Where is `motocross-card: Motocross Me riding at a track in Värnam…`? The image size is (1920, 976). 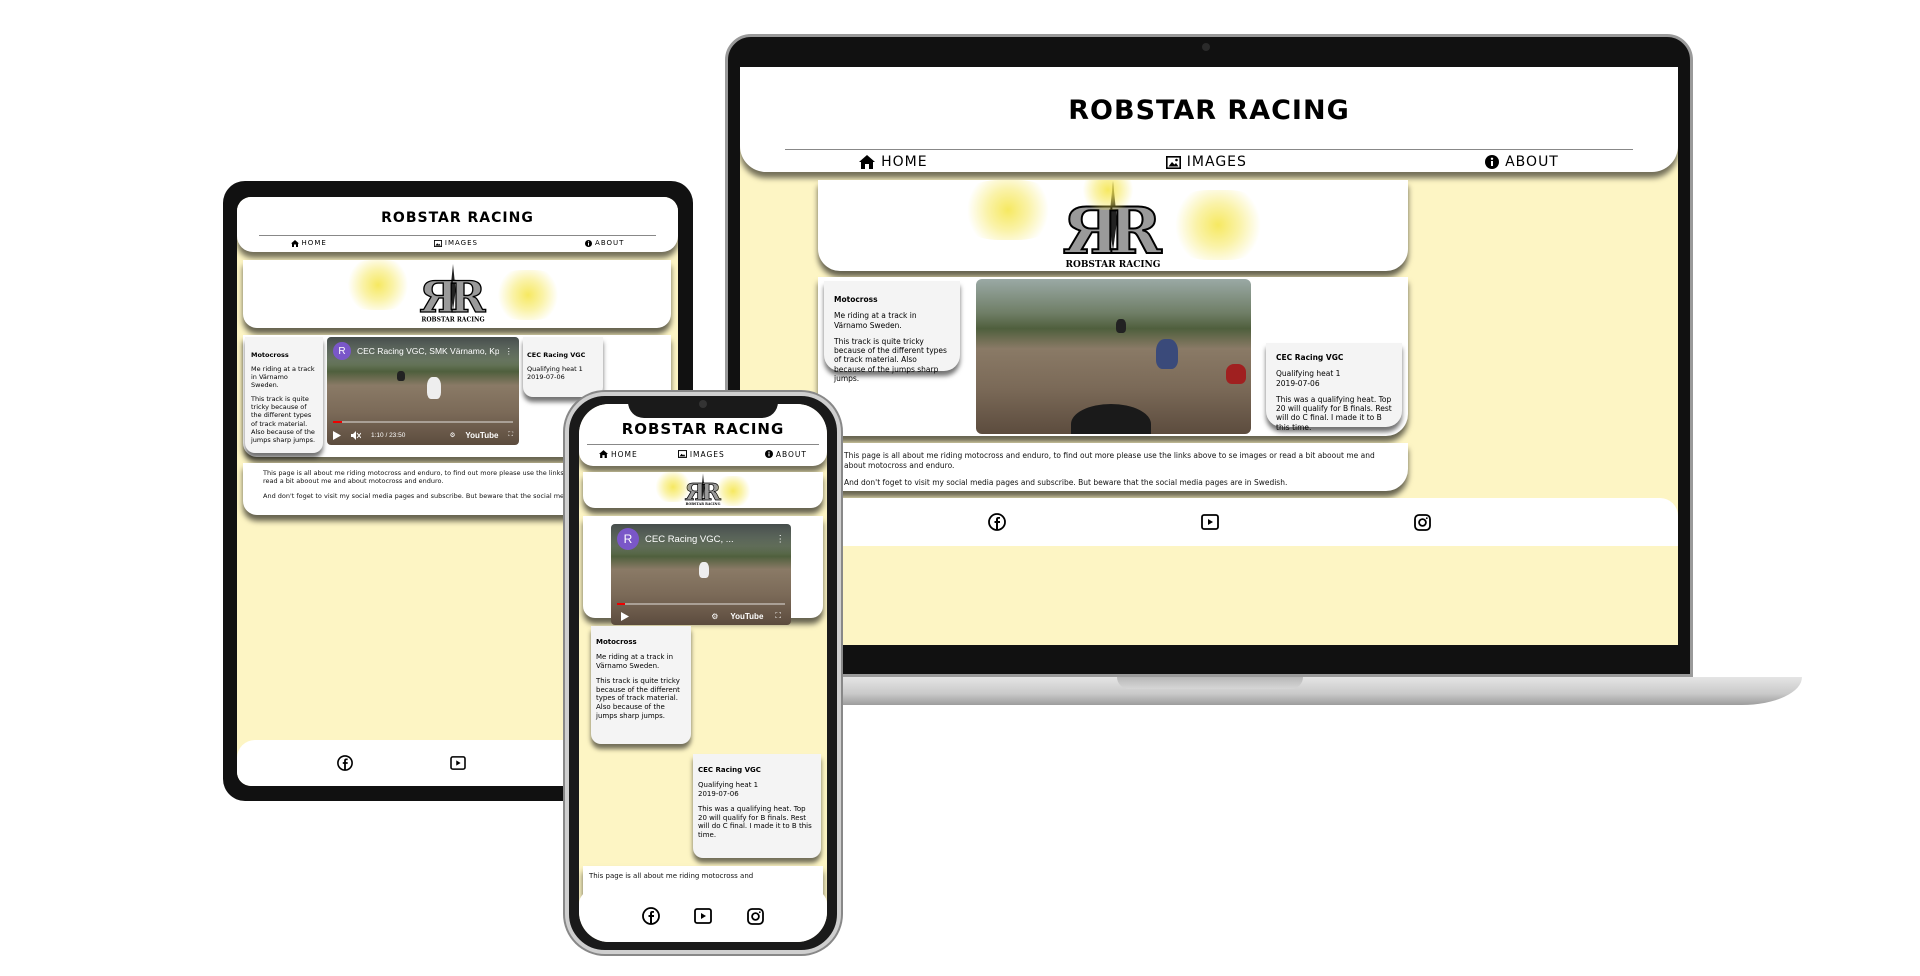 motocross-card: Motocross Me riding at a track in Värnam… is located at coordinates (284, 395).